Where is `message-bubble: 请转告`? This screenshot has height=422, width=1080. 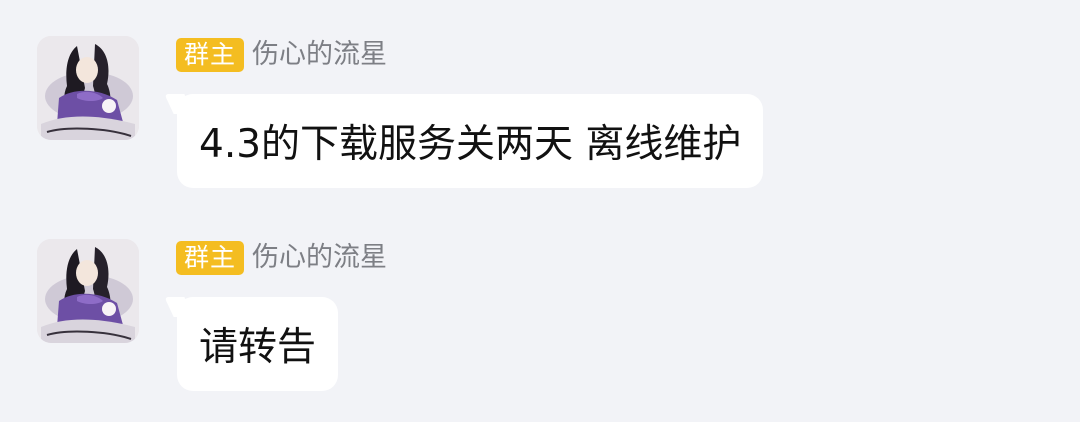 message-bubble: 请转告 is located at coordinates (258, 344).